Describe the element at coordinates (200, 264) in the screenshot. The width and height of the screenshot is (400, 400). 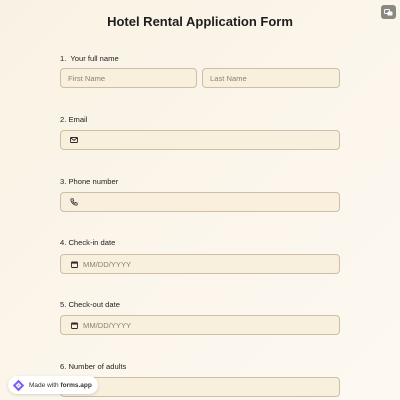
I see `check-in-date-input: MM/DD/YYYY` at that location.